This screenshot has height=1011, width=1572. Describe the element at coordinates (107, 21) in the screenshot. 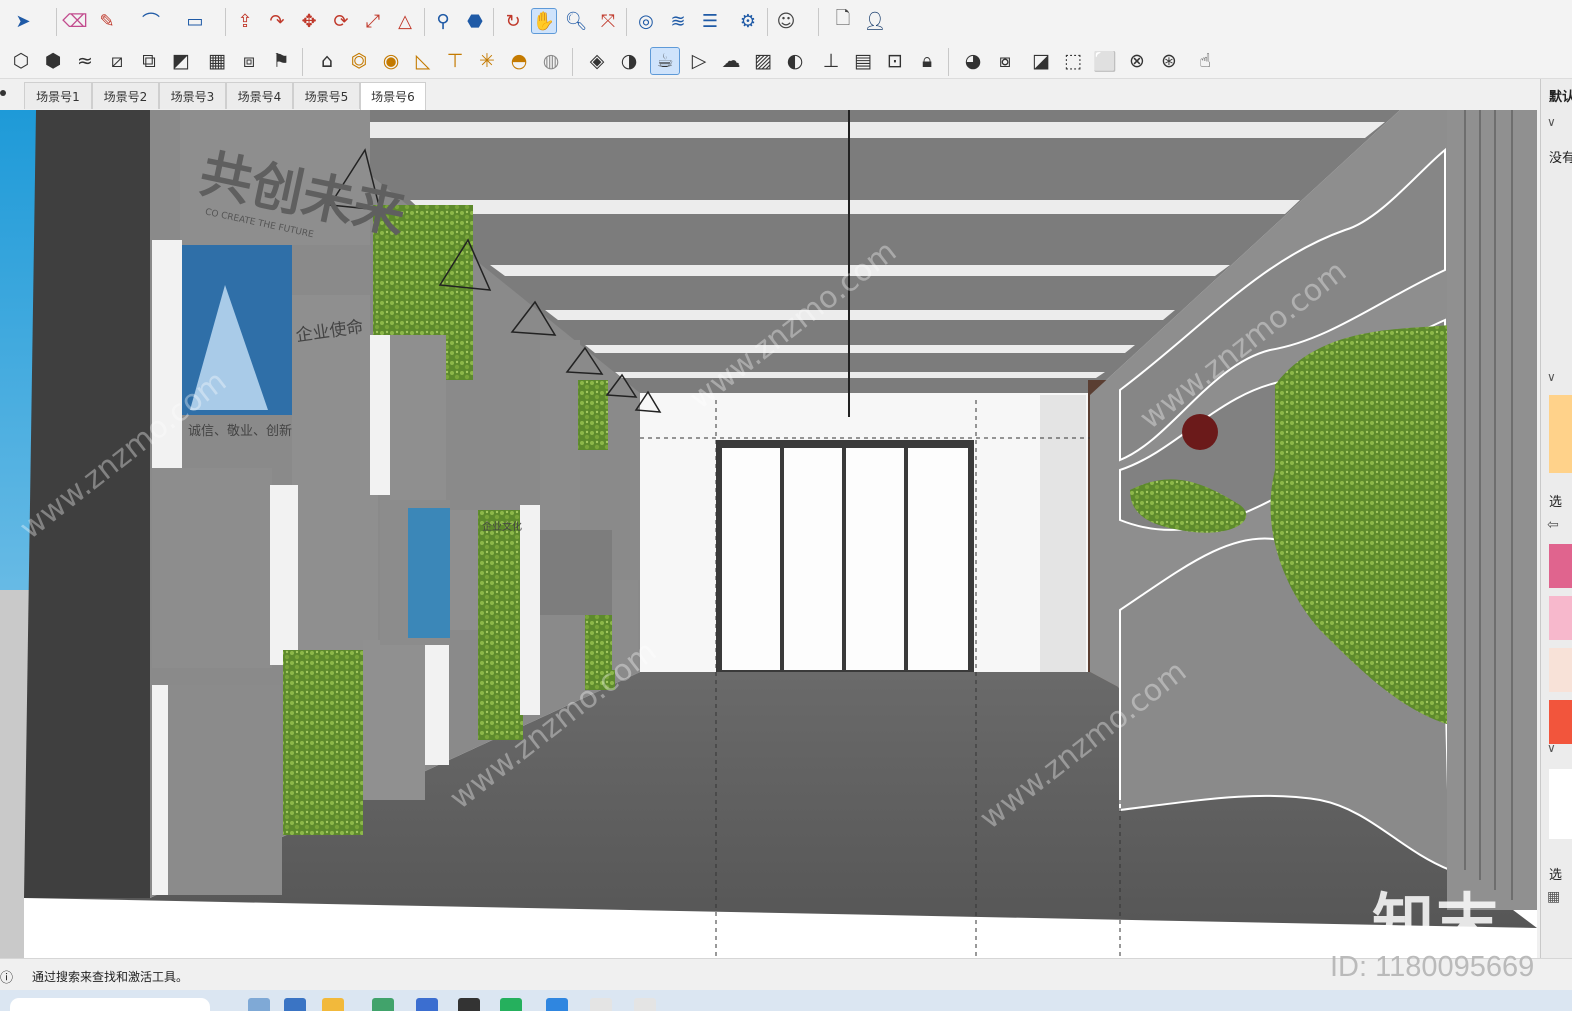

I see `pencil-icon: ✎` at that location.